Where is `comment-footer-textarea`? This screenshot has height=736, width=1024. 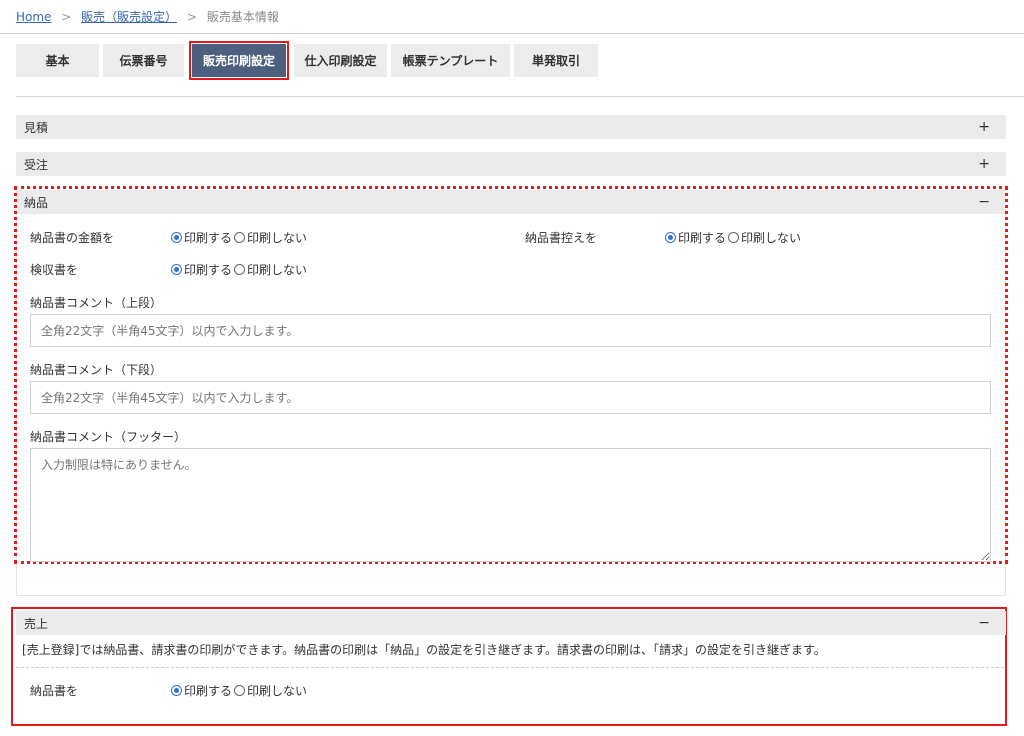 comment-footer-textarea is located at coordinates (510, 505).